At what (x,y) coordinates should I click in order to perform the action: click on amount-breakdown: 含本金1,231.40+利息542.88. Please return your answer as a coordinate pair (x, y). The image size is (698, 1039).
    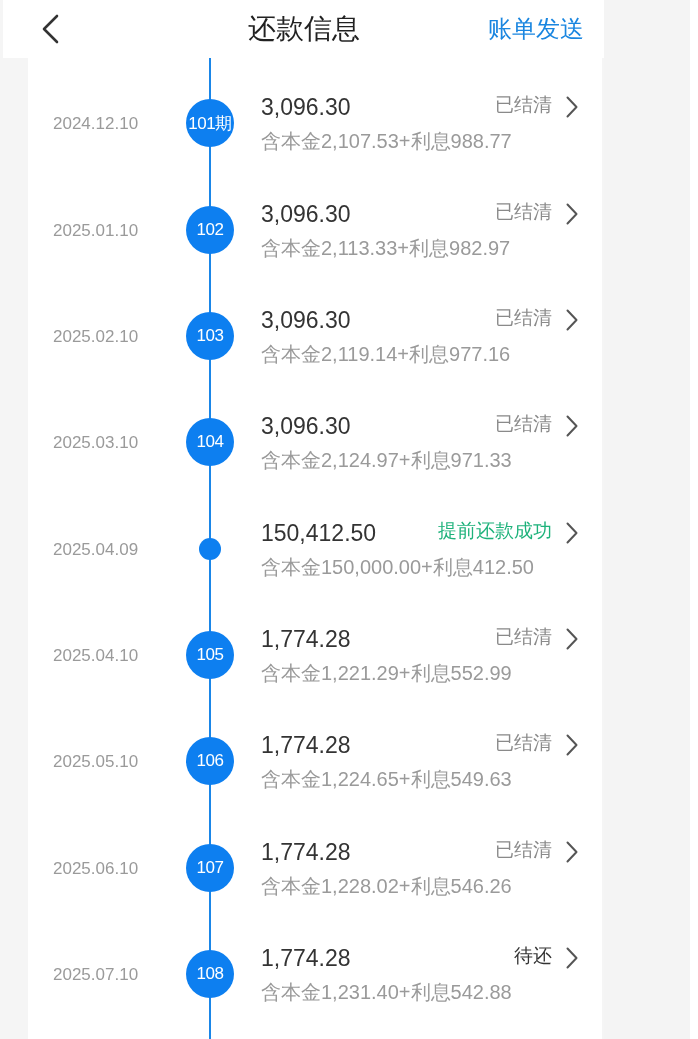
    Looking at the image, I should click on (386, 993).